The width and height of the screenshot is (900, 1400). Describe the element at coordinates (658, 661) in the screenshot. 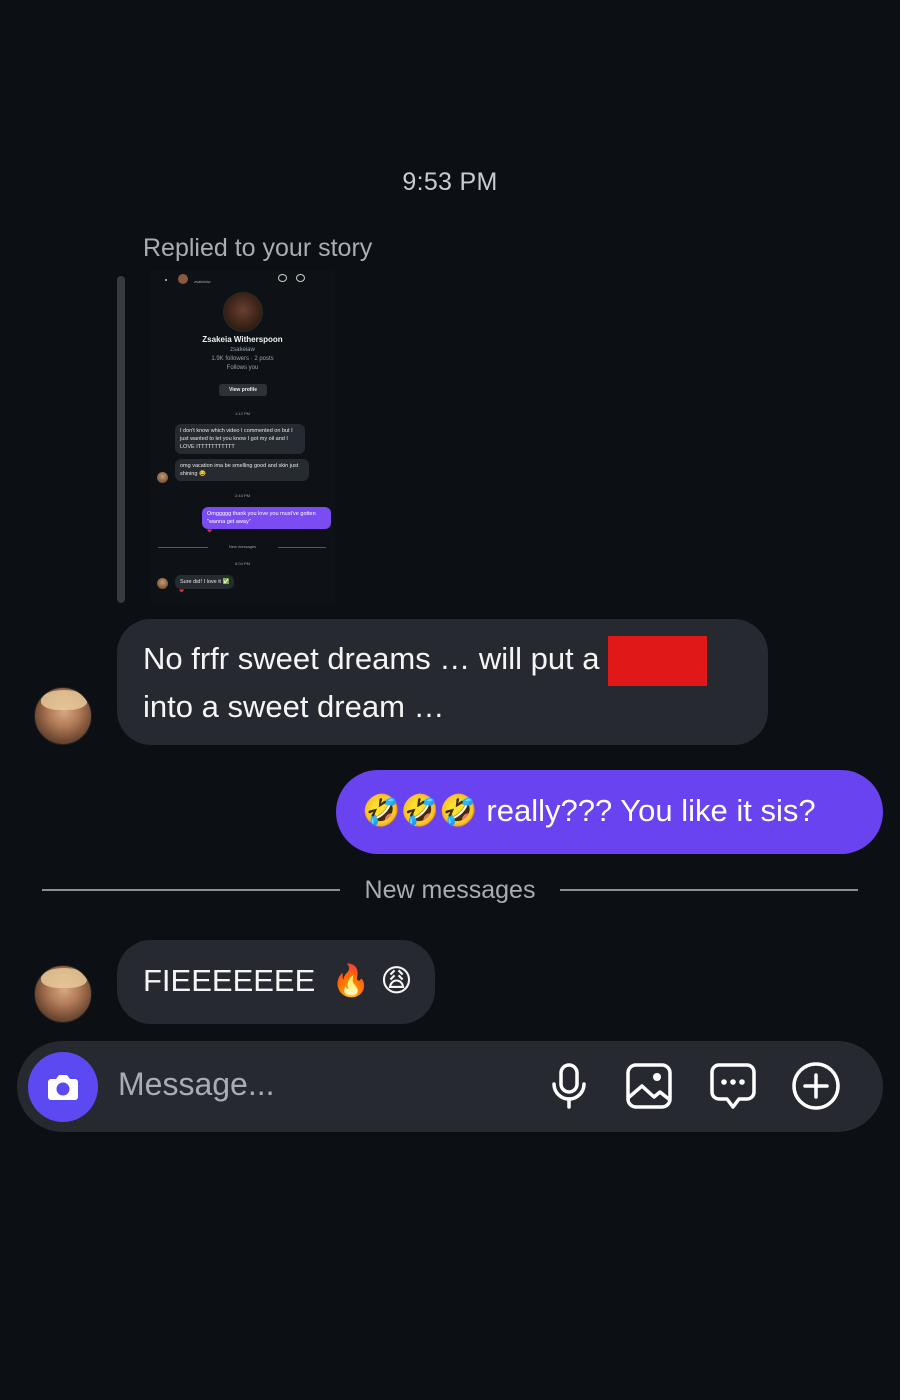

I see `redaction-box` at that location.